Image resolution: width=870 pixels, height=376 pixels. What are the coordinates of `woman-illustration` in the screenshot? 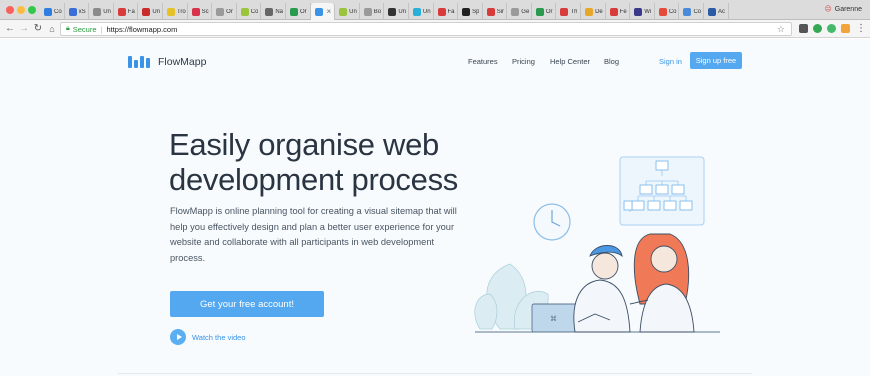 It's located at (662, 283).